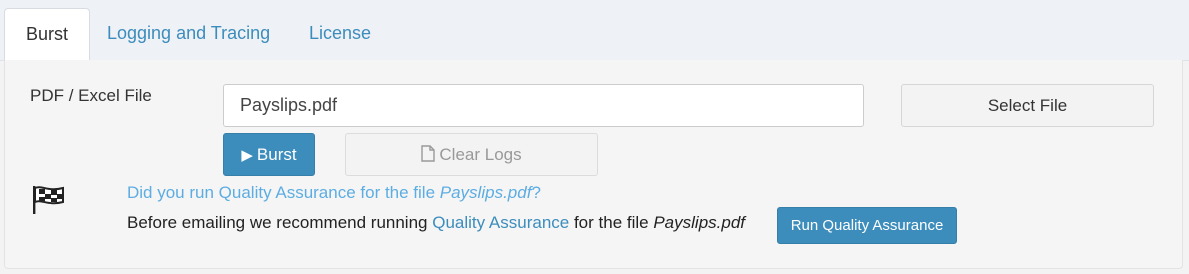 This screenshot has width=1189, height=274. What do you see at coordinates (276, 154) in the screenshot?
I see `burst-button-label: Burst` at bounding box center [276, 154].